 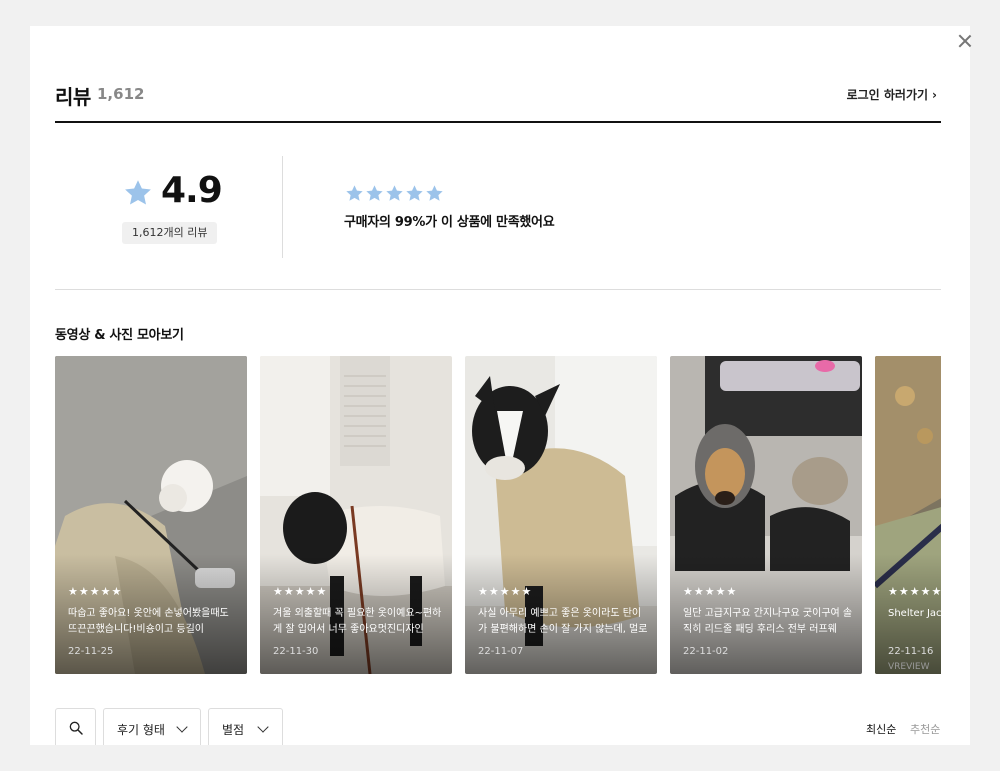 I want to click on card-date: 22-11-30, so click(x=296, y=651).